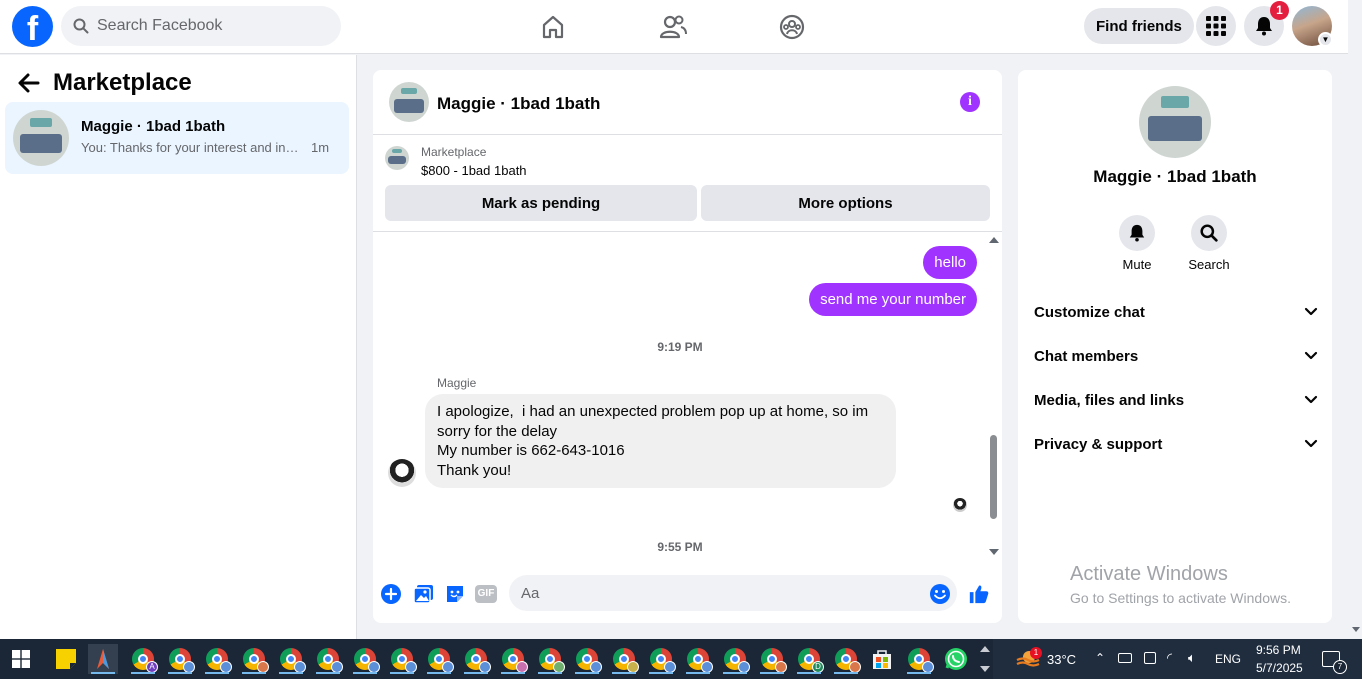 This screenshot has height=679, width=1362. I want to click on top-navigation-bar: f Find friends 1 ▼, so click(674, 27).